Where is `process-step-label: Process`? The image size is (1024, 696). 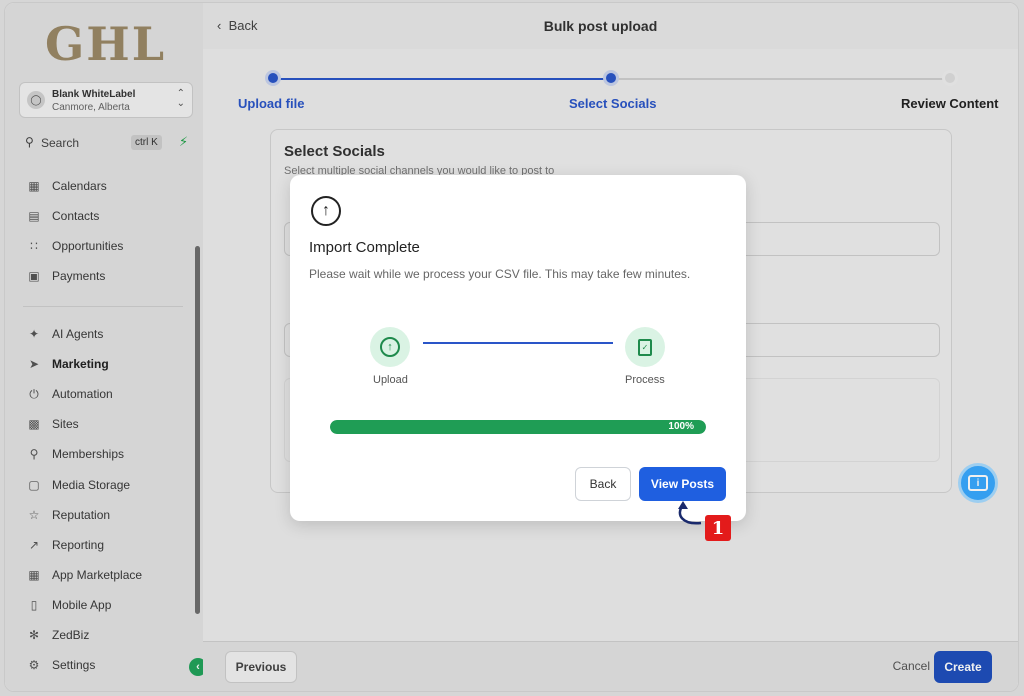
process-step-label: Process is located at coordinates (645, 380).